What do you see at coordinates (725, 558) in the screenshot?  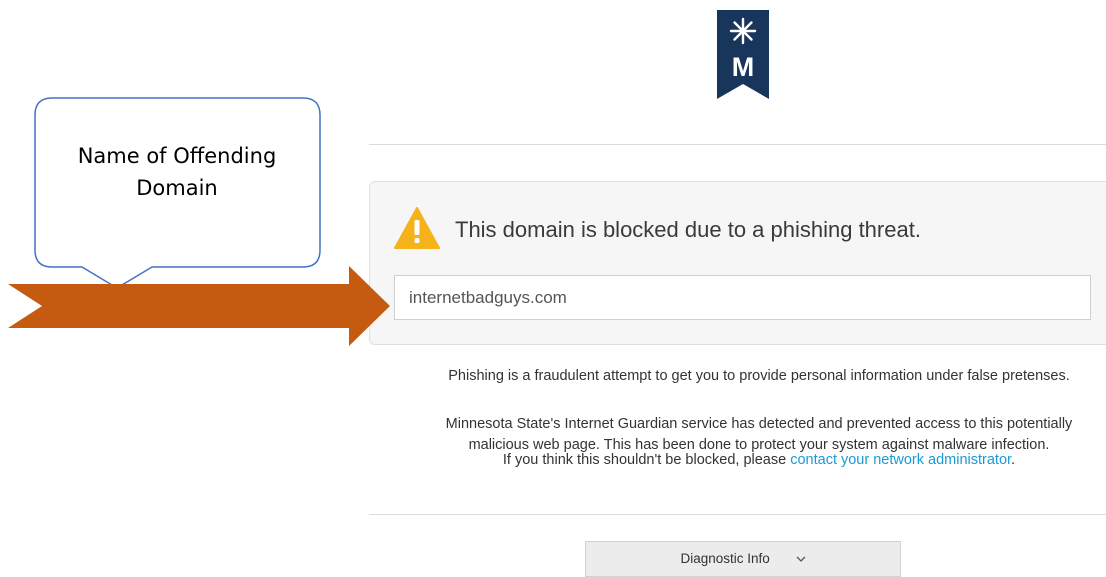 I see `diagnostic-info-label: Diagnostic Info` at bounding box center [725, 558].